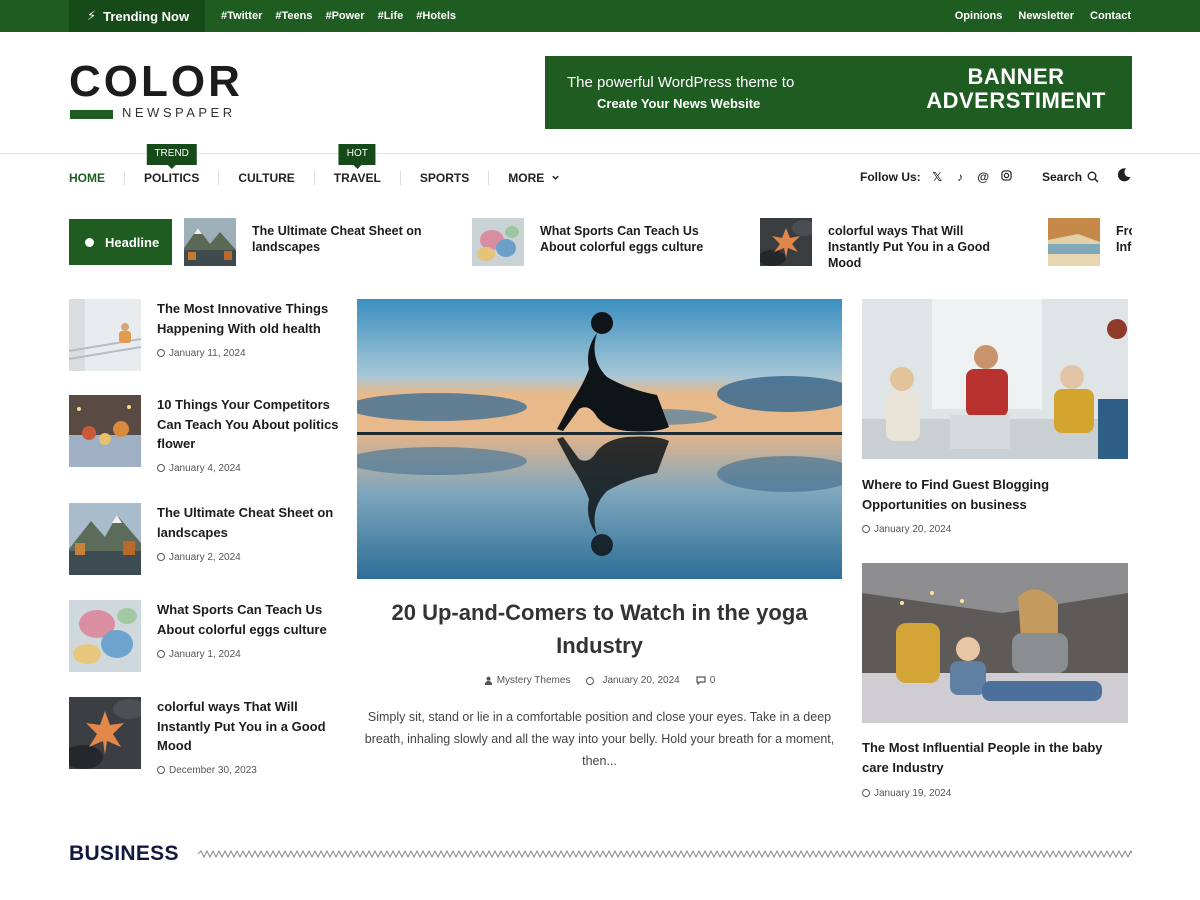 This screenshot has height=900, width=1200. Describe the element at coordinates (91, 114) in the screenshot. I see `logo-accent-bar` at that location.